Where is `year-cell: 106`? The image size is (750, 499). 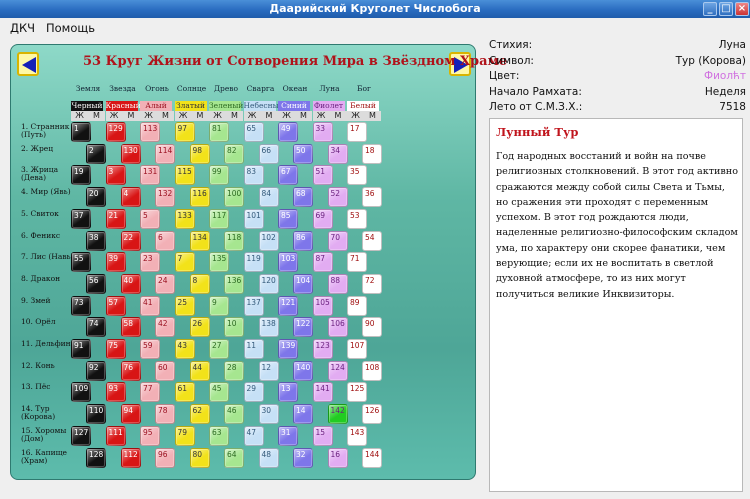 year-cell: 106 is located at coordinates (337, 327).